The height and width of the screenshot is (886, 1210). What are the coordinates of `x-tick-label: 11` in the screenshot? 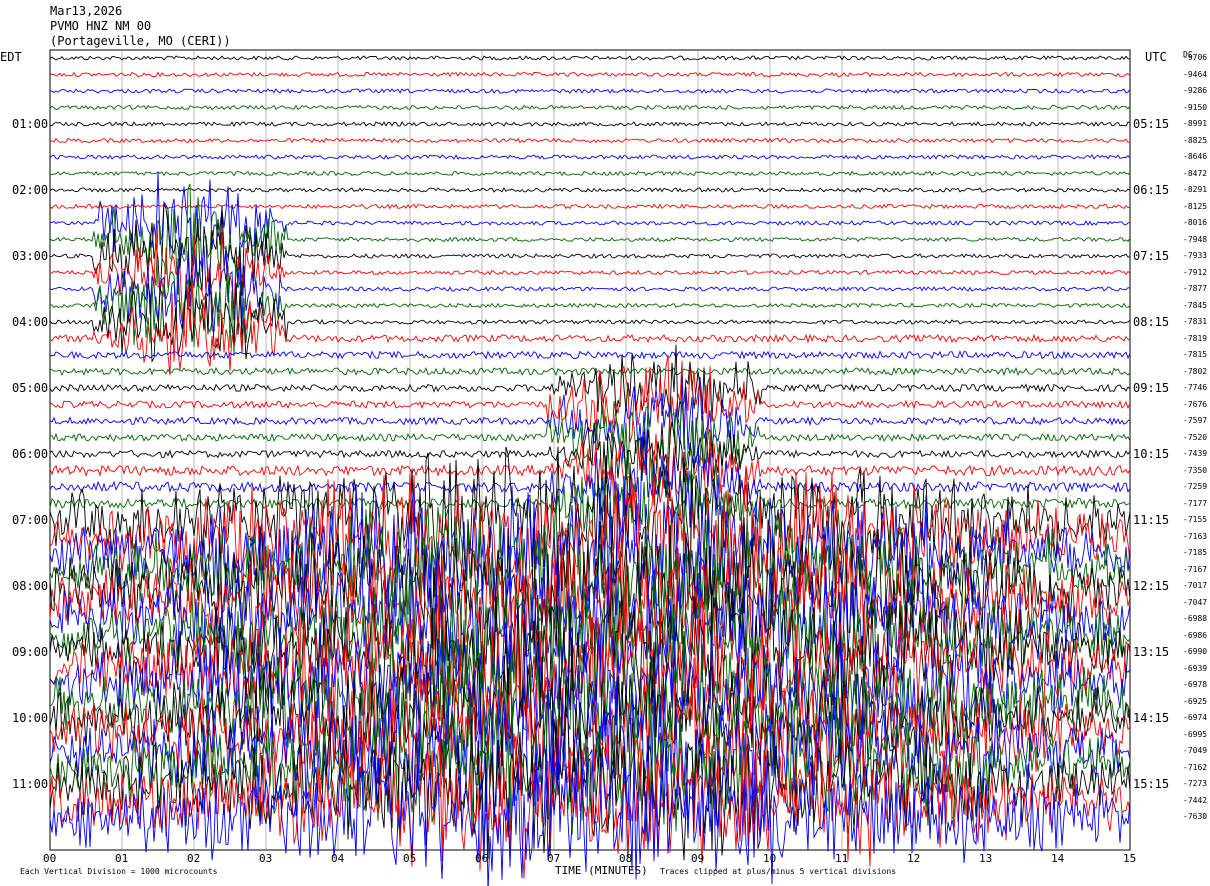 It's located at (842, 858).